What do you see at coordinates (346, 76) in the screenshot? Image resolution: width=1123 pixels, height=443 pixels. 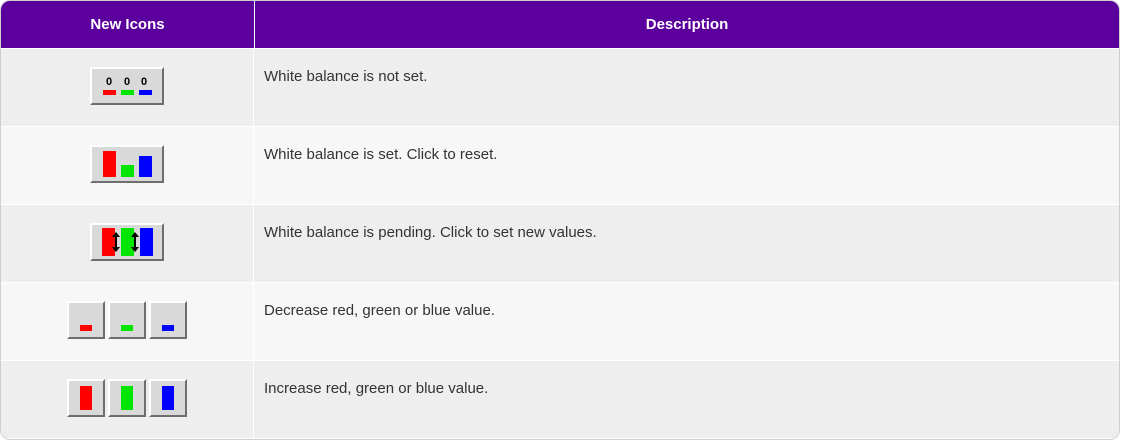 I see `row-description: White balance is not set.` at bounding box center [346, 76].